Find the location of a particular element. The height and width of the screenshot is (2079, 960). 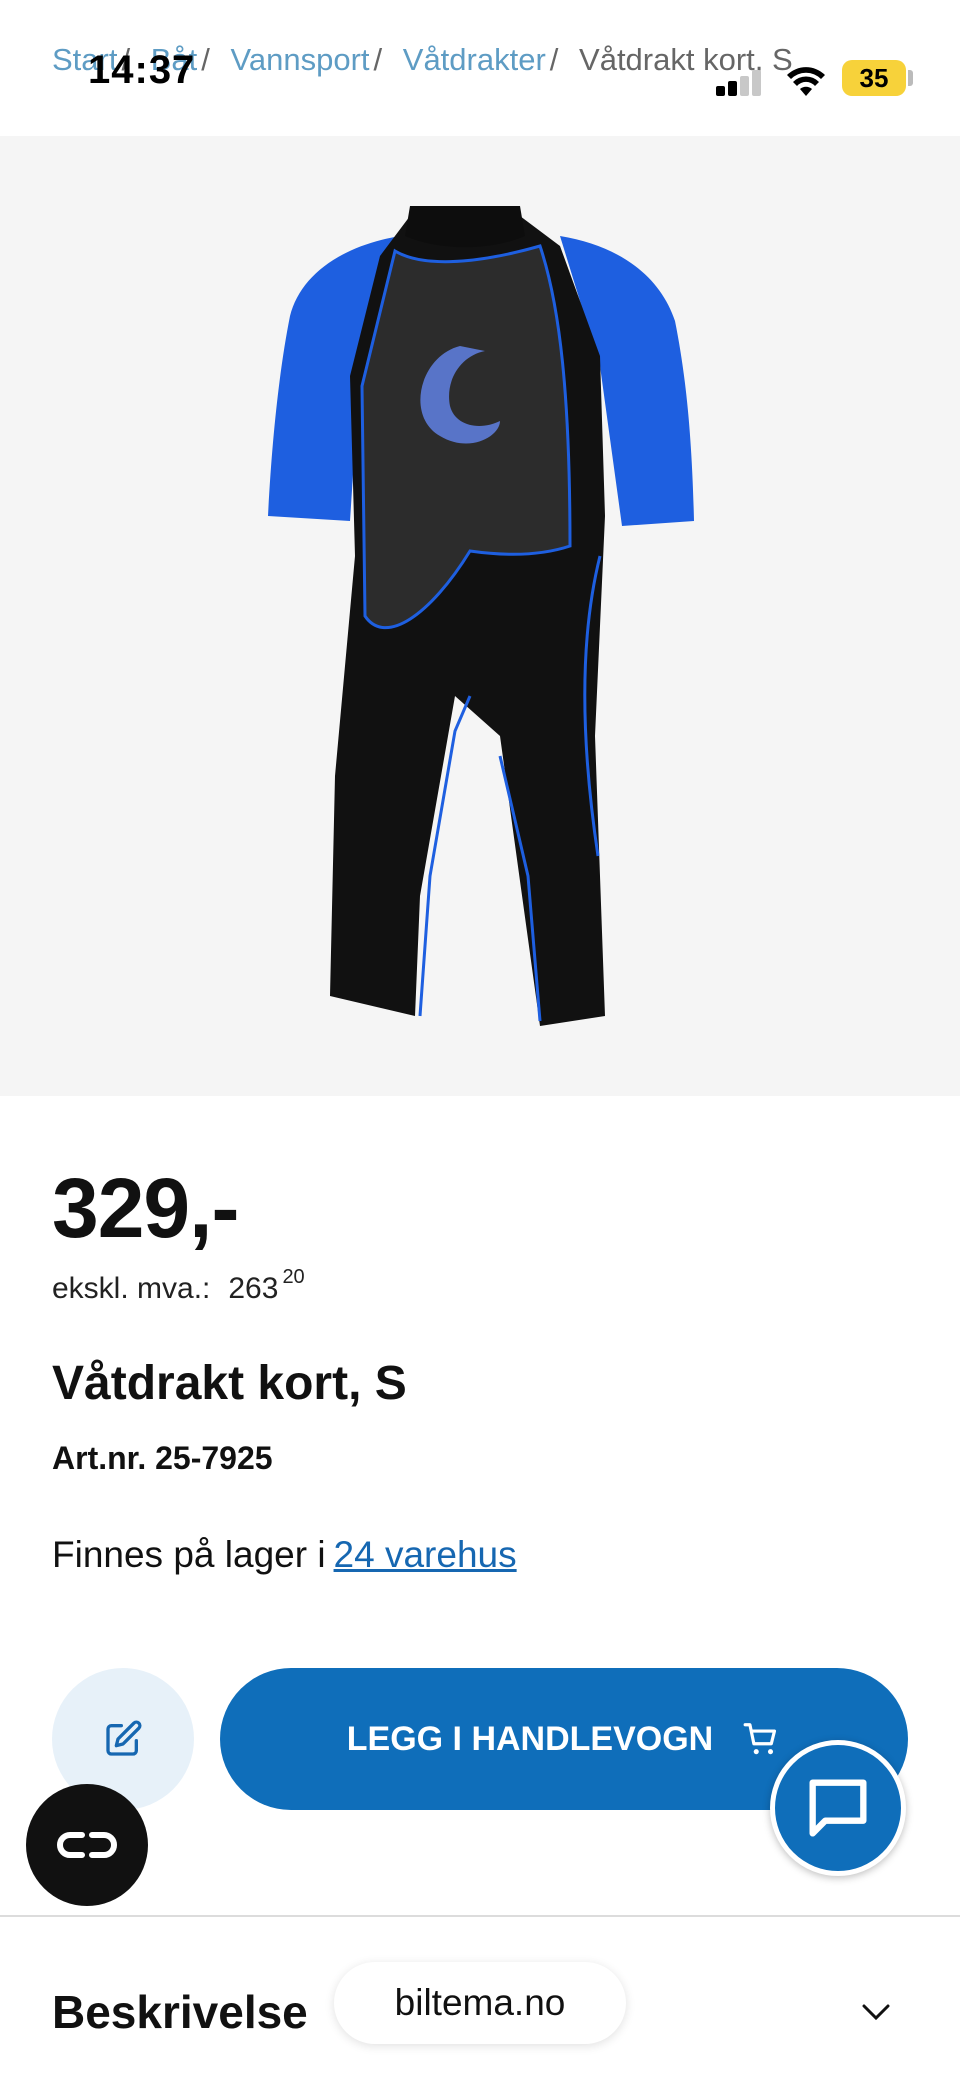

price-ex-vat: ekskl. mva.: 263 20 is located at coordinates (178, 1286).